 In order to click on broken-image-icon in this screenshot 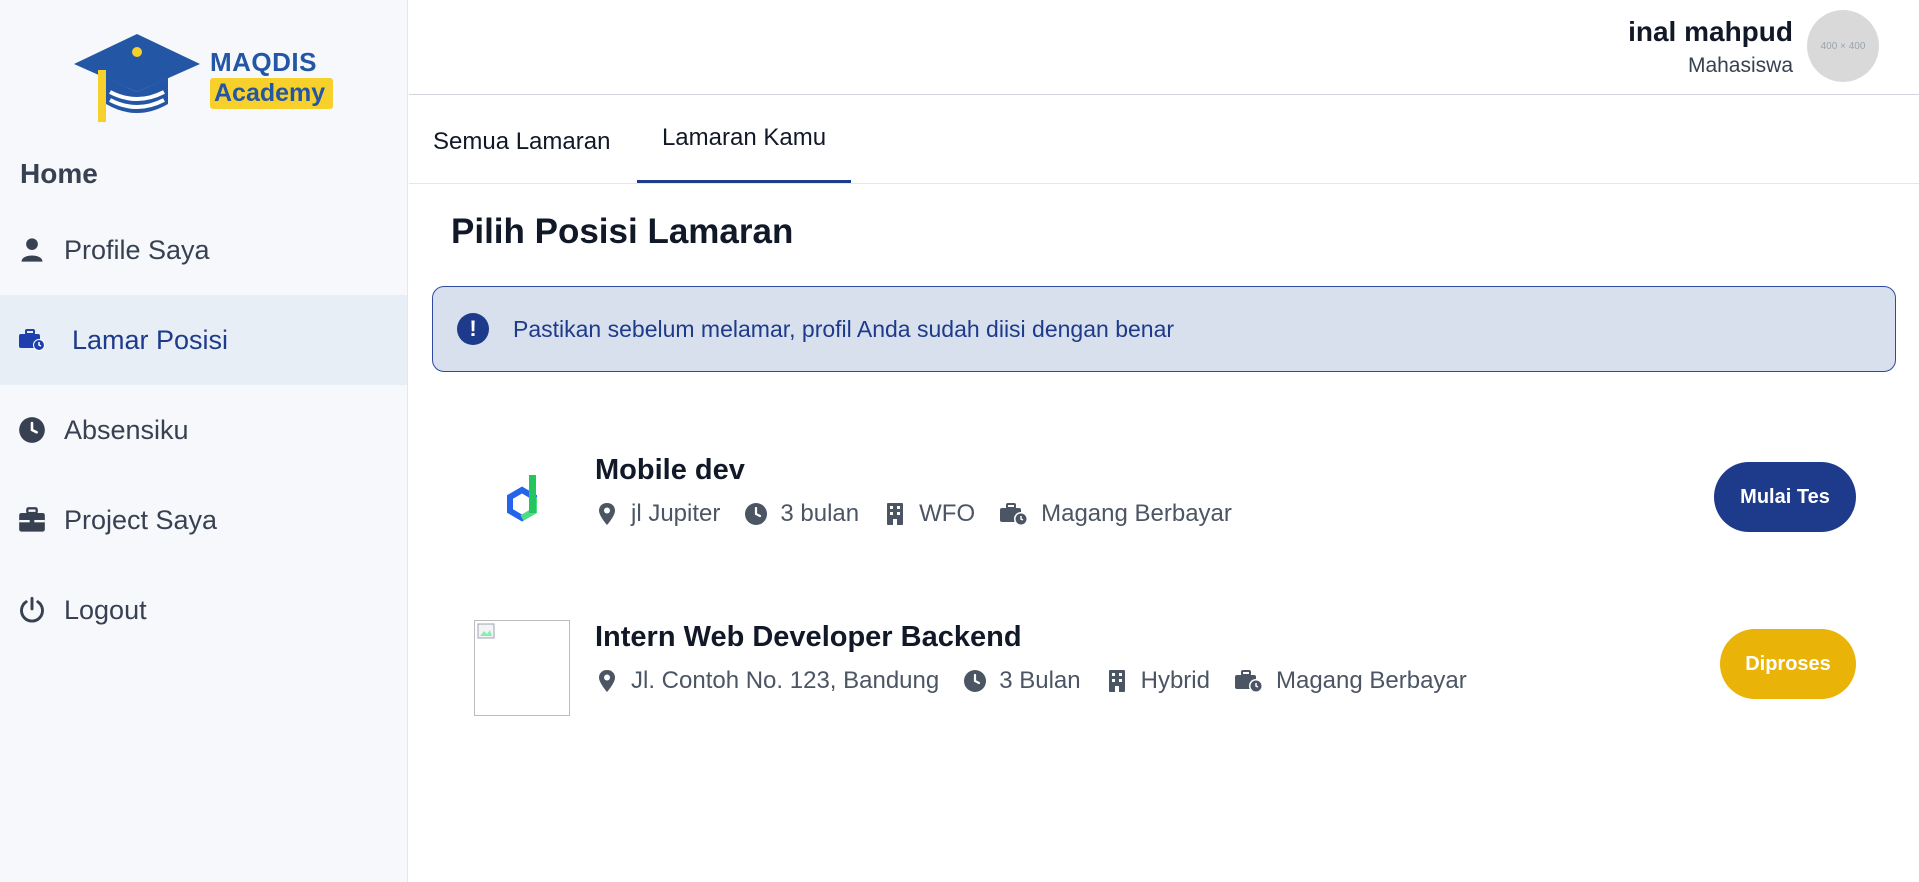, I will do `click(486, 631)`.